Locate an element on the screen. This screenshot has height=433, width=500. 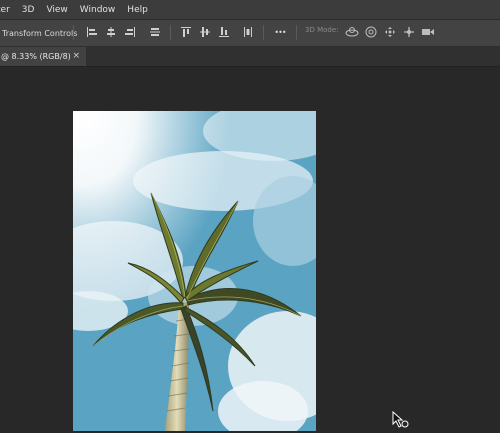
orbit-icon is located at coordinates (352, 32).